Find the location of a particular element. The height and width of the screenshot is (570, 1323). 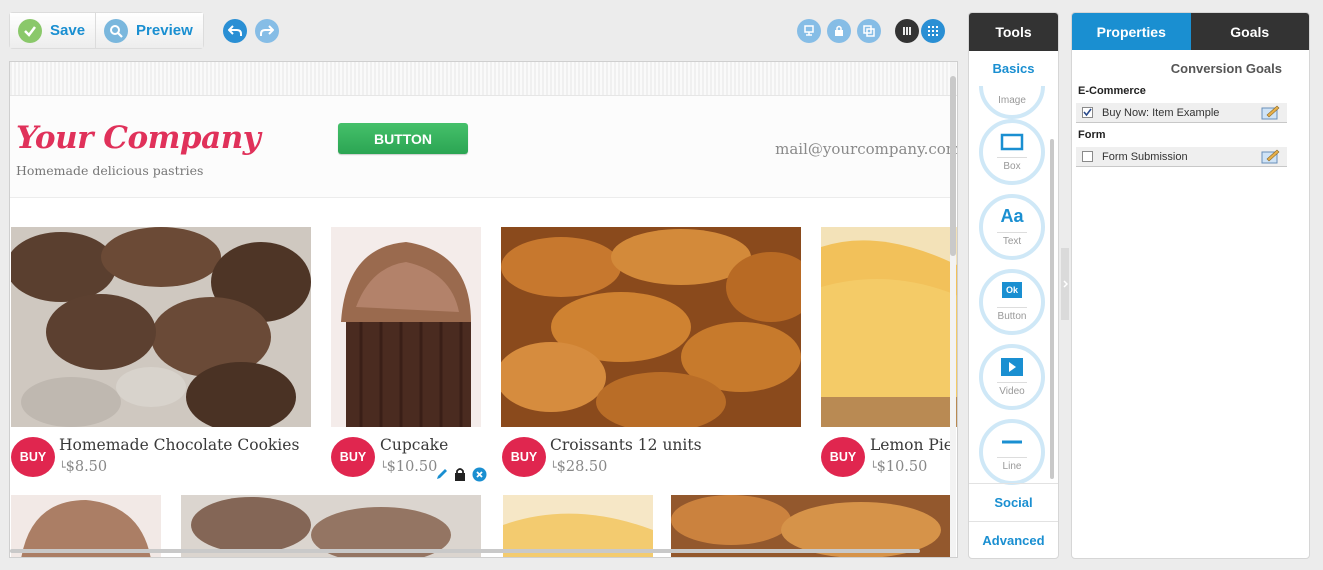

tool-label: Video is located at coordinates (1012, 391).